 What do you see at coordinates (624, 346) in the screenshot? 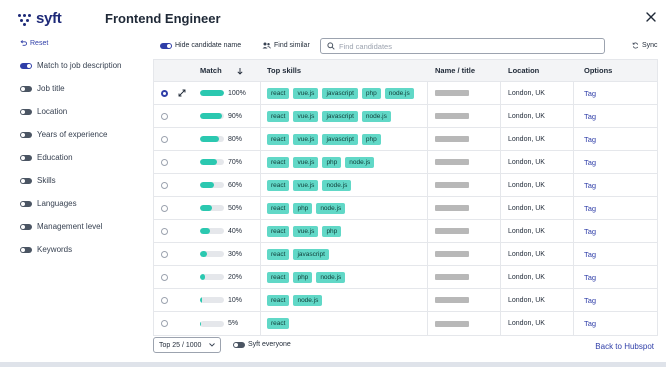
I see `back-to-hubspot-link: Back to Hubspot` at bounding box center [624, 346].